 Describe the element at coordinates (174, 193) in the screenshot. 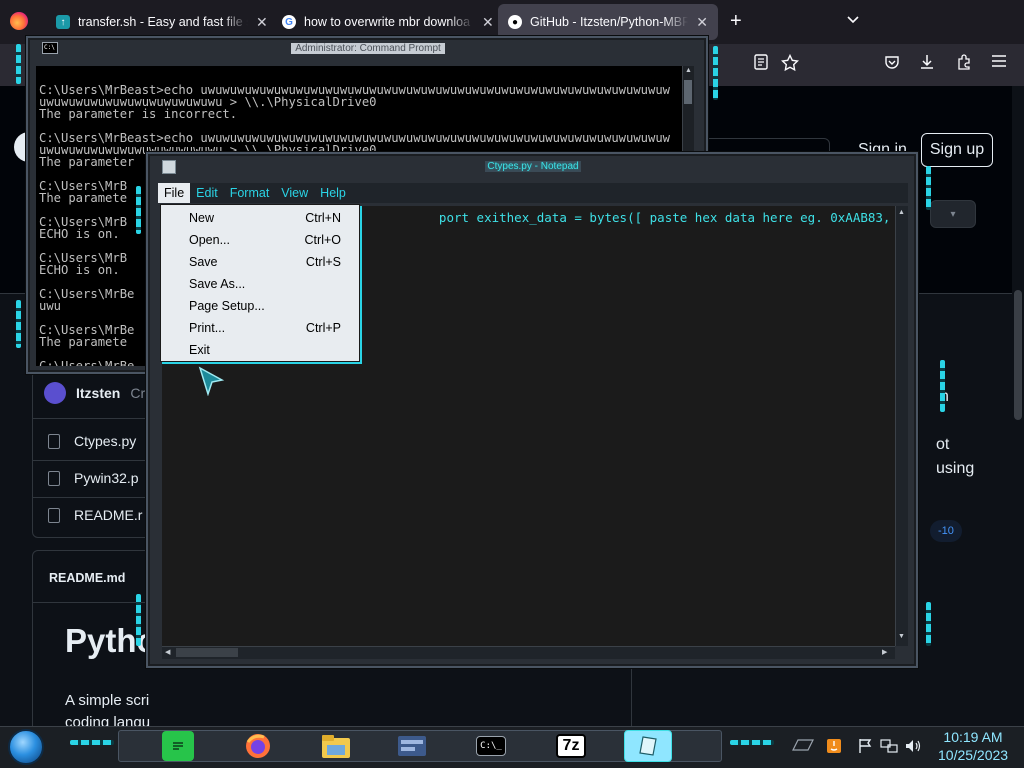

I see `menu-file: File` at that location.